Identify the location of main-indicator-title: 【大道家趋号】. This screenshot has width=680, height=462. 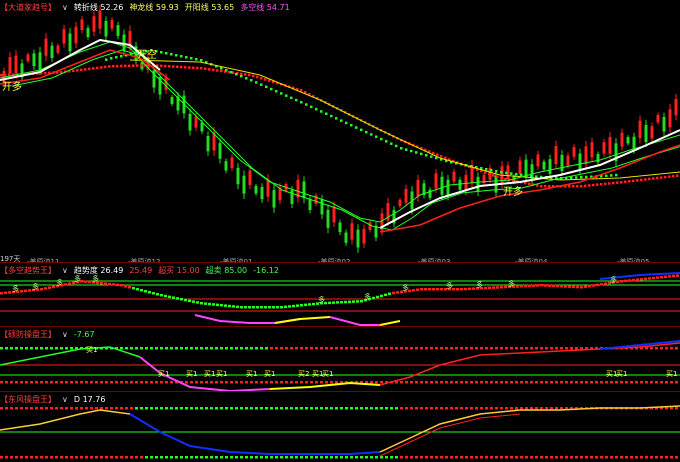
(28, 7).